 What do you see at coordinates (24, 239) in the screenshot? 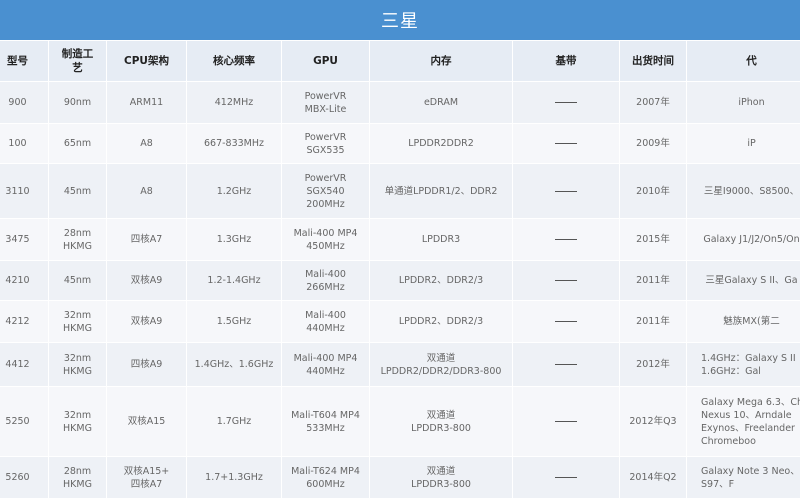
I see `cell-model: 3475` at bounding box center [24, 239].